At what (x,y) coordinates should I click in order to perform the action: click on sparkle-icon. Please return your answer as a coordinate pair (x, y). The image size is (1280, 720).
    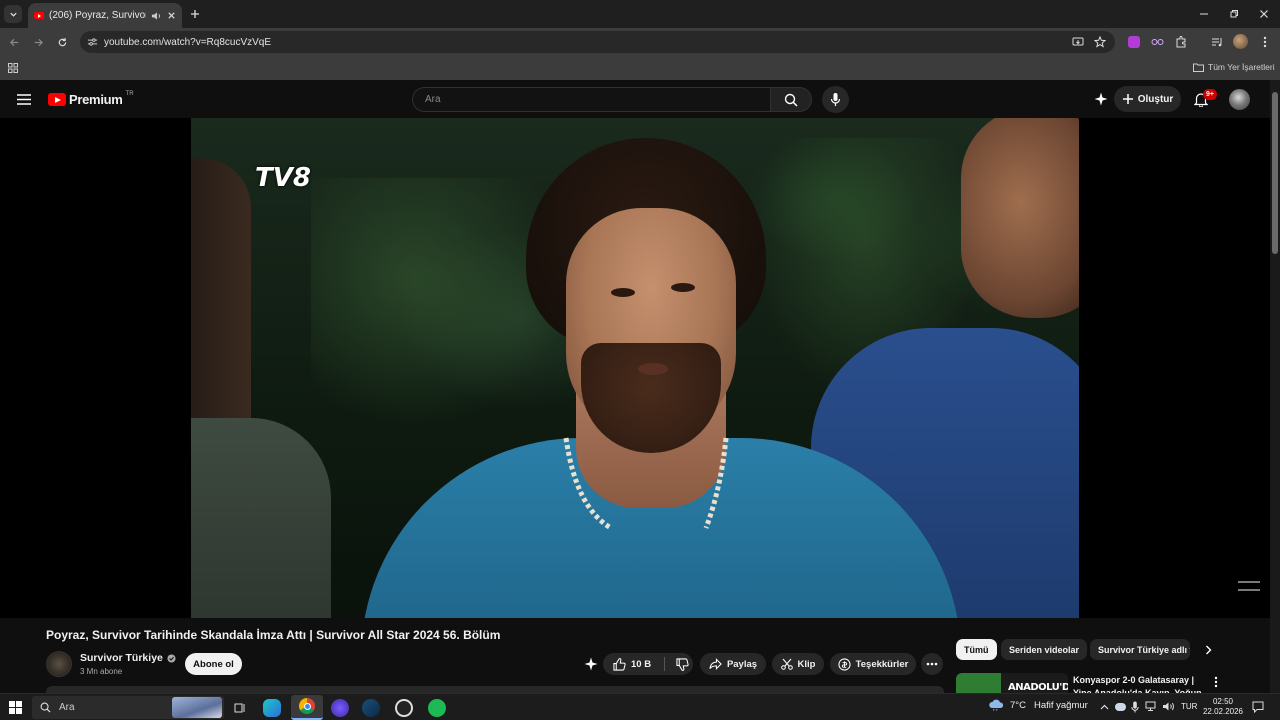
    Looking at the image, I should click on (591, 664).